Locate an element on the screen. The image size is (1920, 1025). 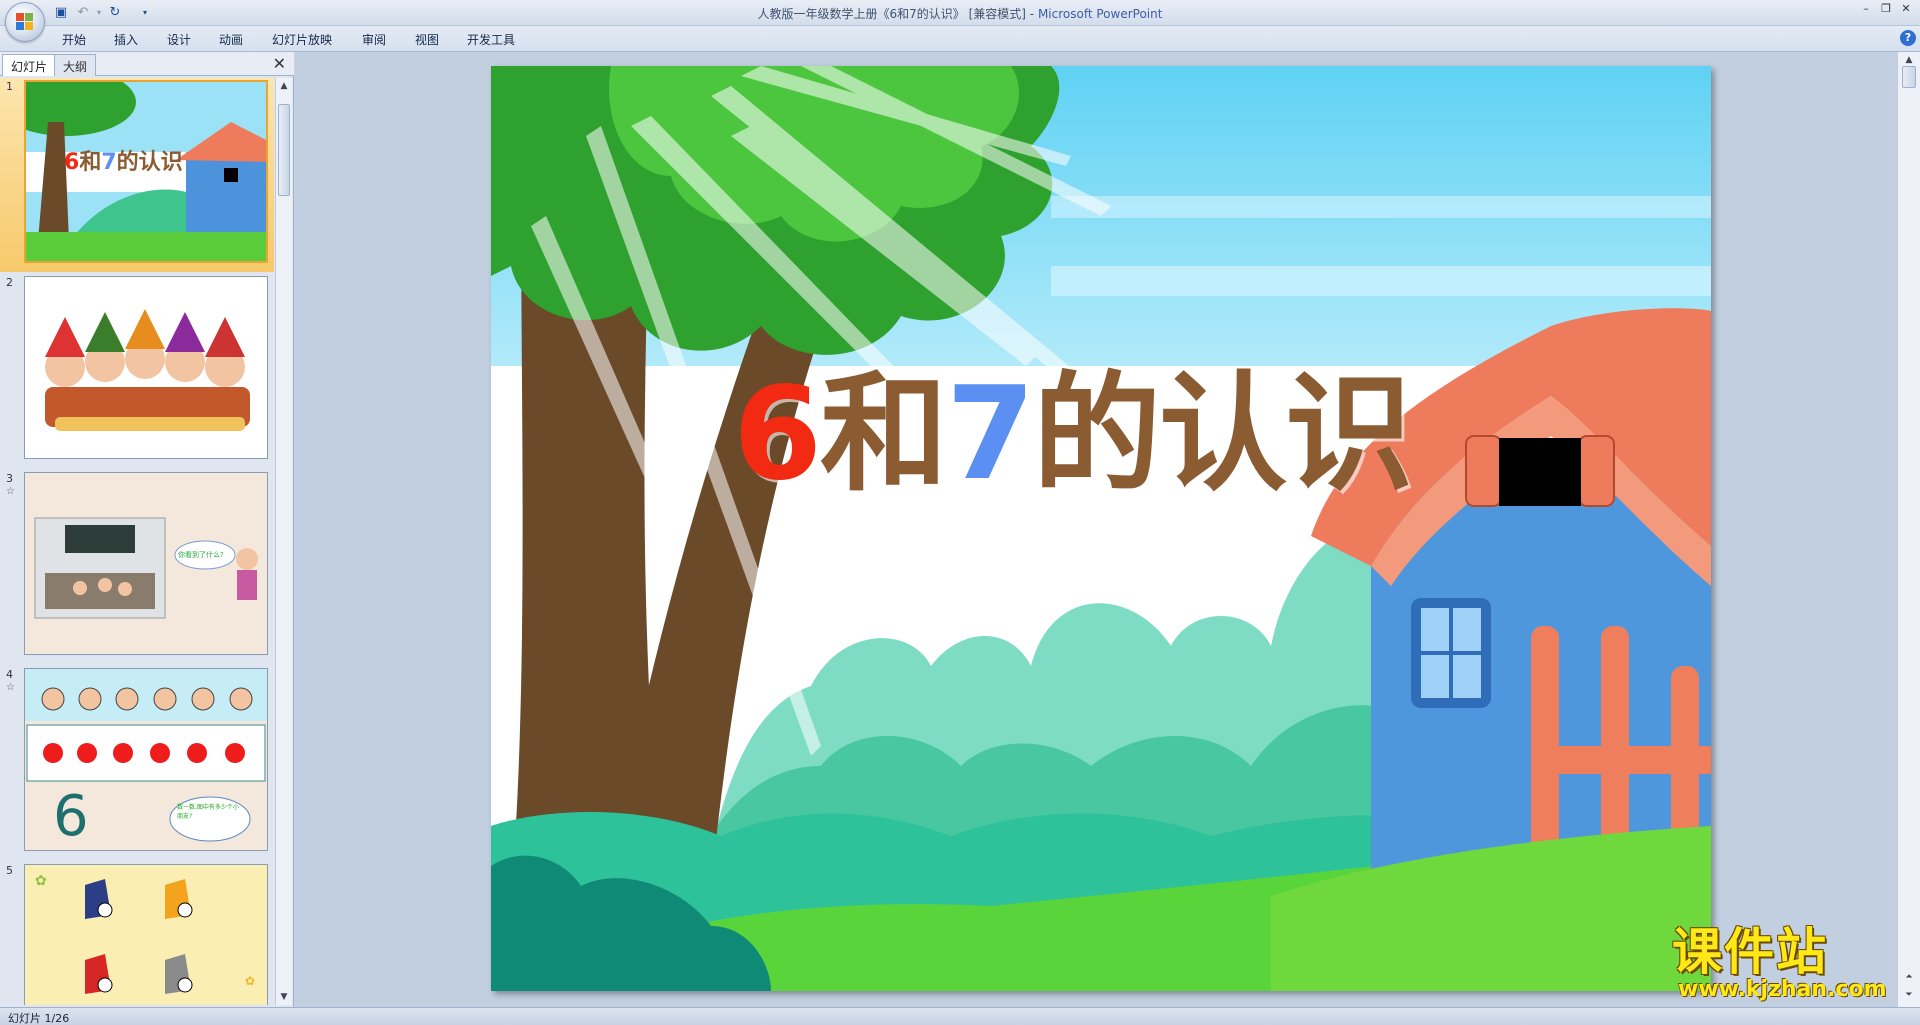
thumbnail-image: ✿ ✿ is located at coordinates (146, 934).